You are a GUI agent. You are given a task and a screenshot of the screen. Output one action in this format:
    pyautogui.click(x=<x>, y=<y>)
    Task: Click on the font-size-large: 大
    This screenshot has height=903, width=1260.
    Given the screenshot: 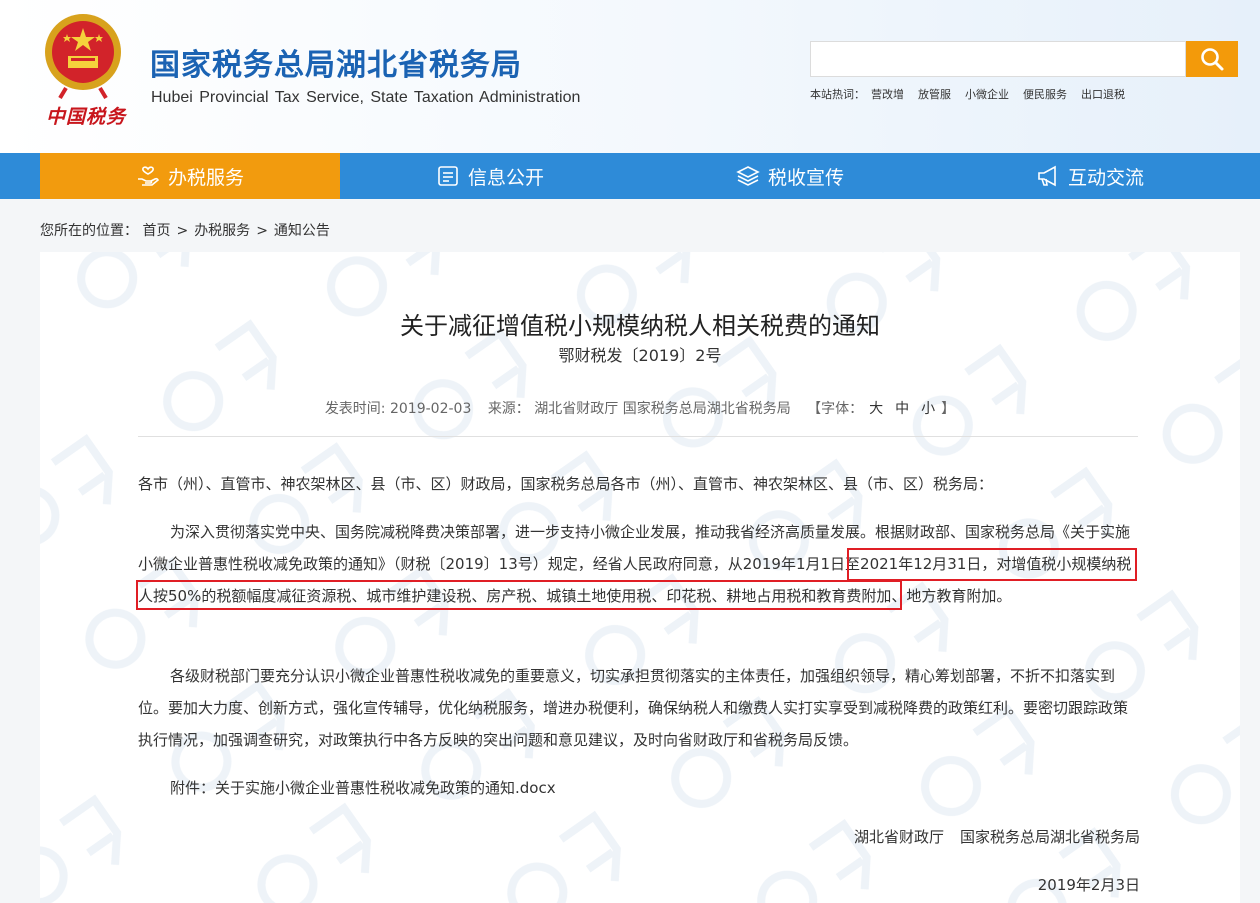 What is the action you would take?
    pyautogui.click(x=876, y=409)
    